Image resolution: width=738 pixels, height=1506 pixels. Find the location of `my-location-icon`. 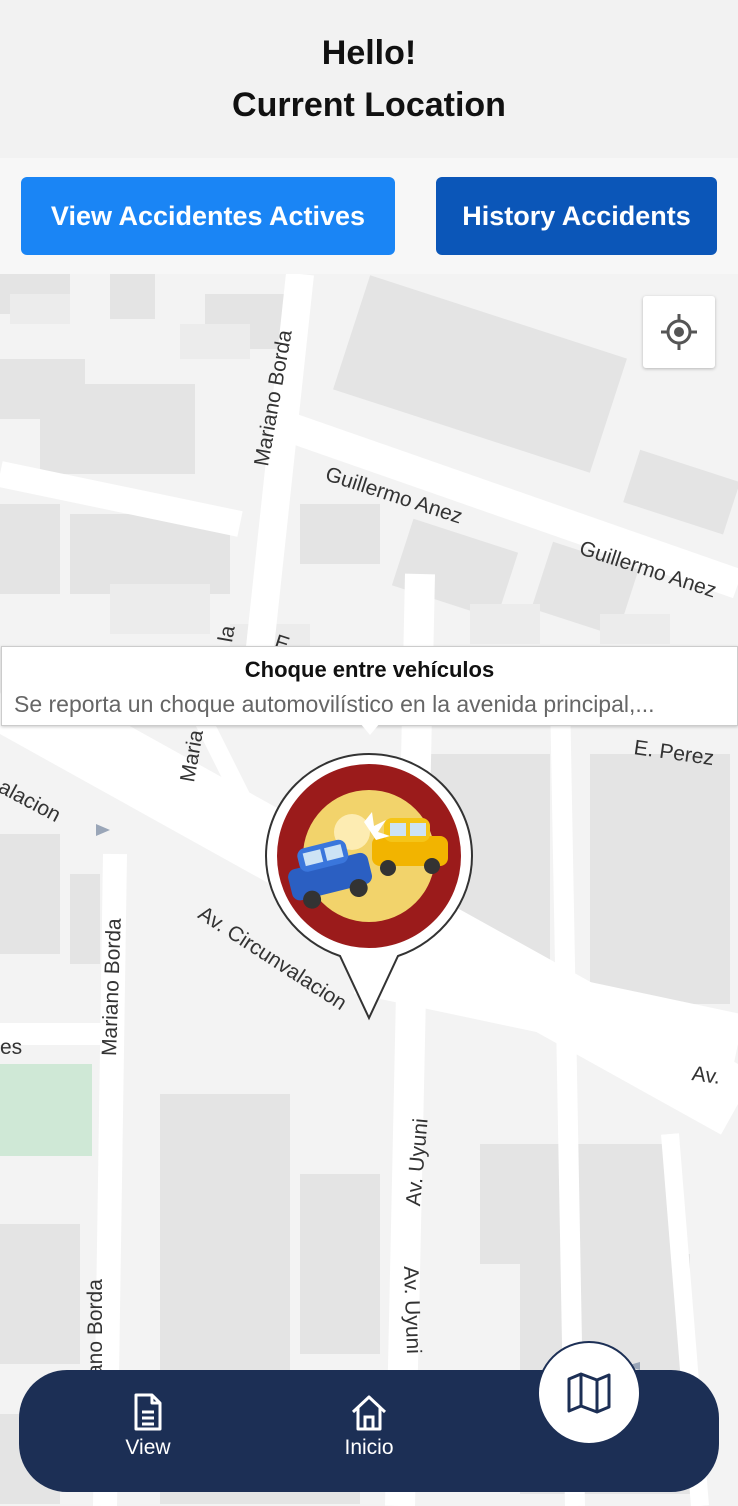

my-location-icon is located at coordinates (679, 332).